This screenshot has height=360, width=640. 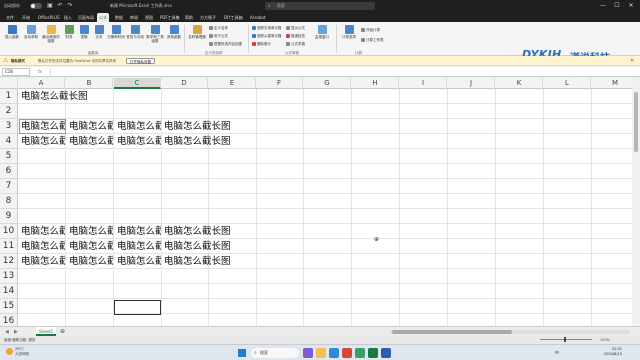 What do you see at coordinates (423, 83) in the screenshot?
I see `column-header-i: I` at bounding box center [423, 83].